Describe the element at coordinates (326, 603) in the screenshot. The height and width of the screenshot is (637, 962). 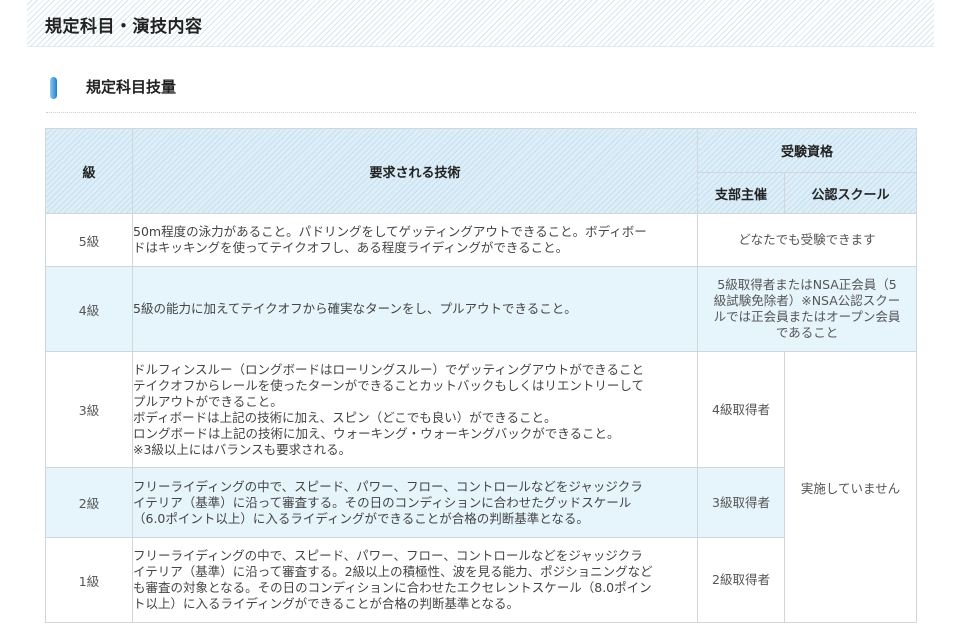
I see `technique-line: ト以上）に入るライディングができることが合格の判断基準となる。` at that location.